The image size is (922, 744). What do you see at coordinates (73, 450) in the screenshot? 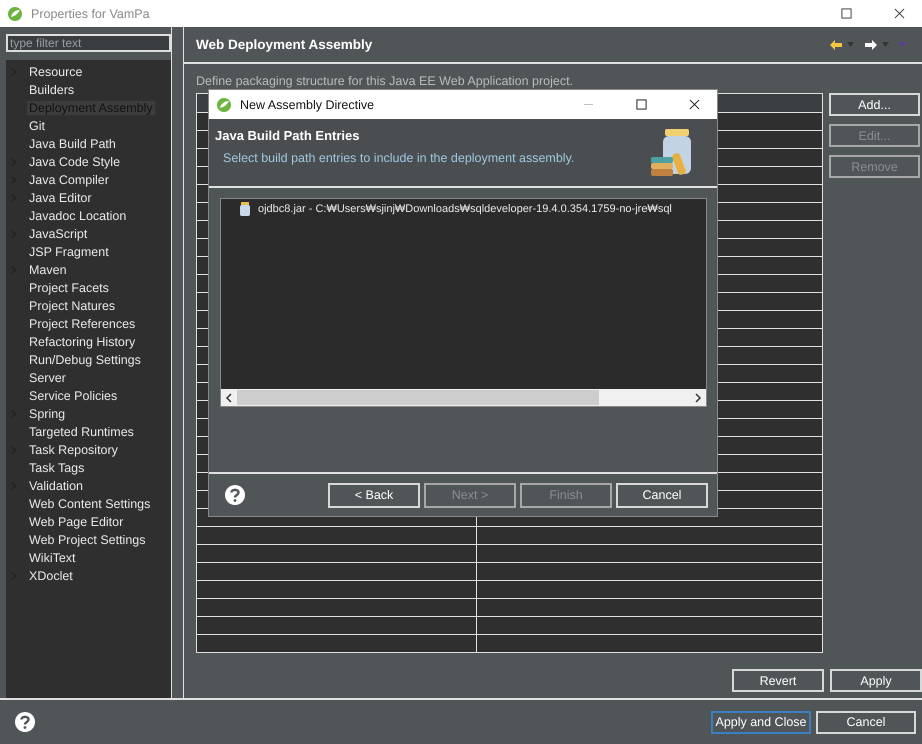
I see `tree-item: Task Repository` at bounding box center [73, 450].